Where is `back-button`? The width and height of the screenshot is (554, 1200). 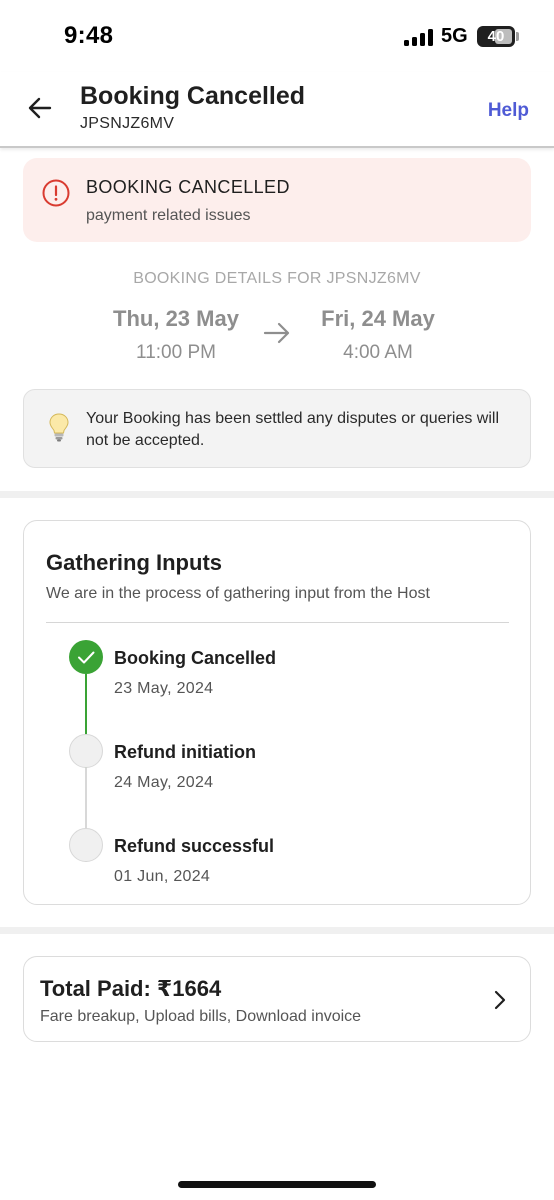
back-button is located at coordinates (40, 108).